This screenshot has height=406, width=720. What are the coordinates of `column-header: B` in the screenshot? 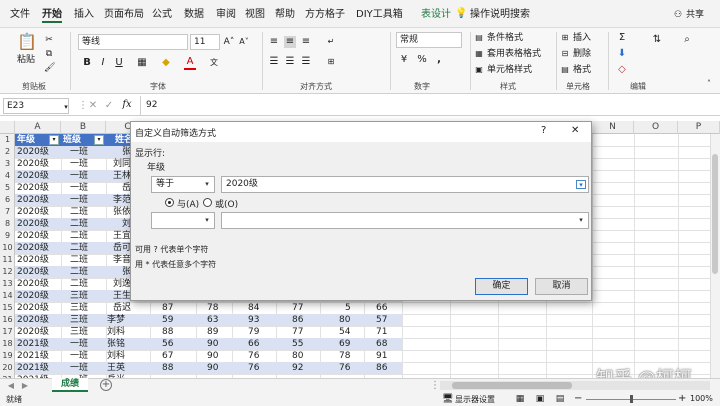 It's located at (83, 127).